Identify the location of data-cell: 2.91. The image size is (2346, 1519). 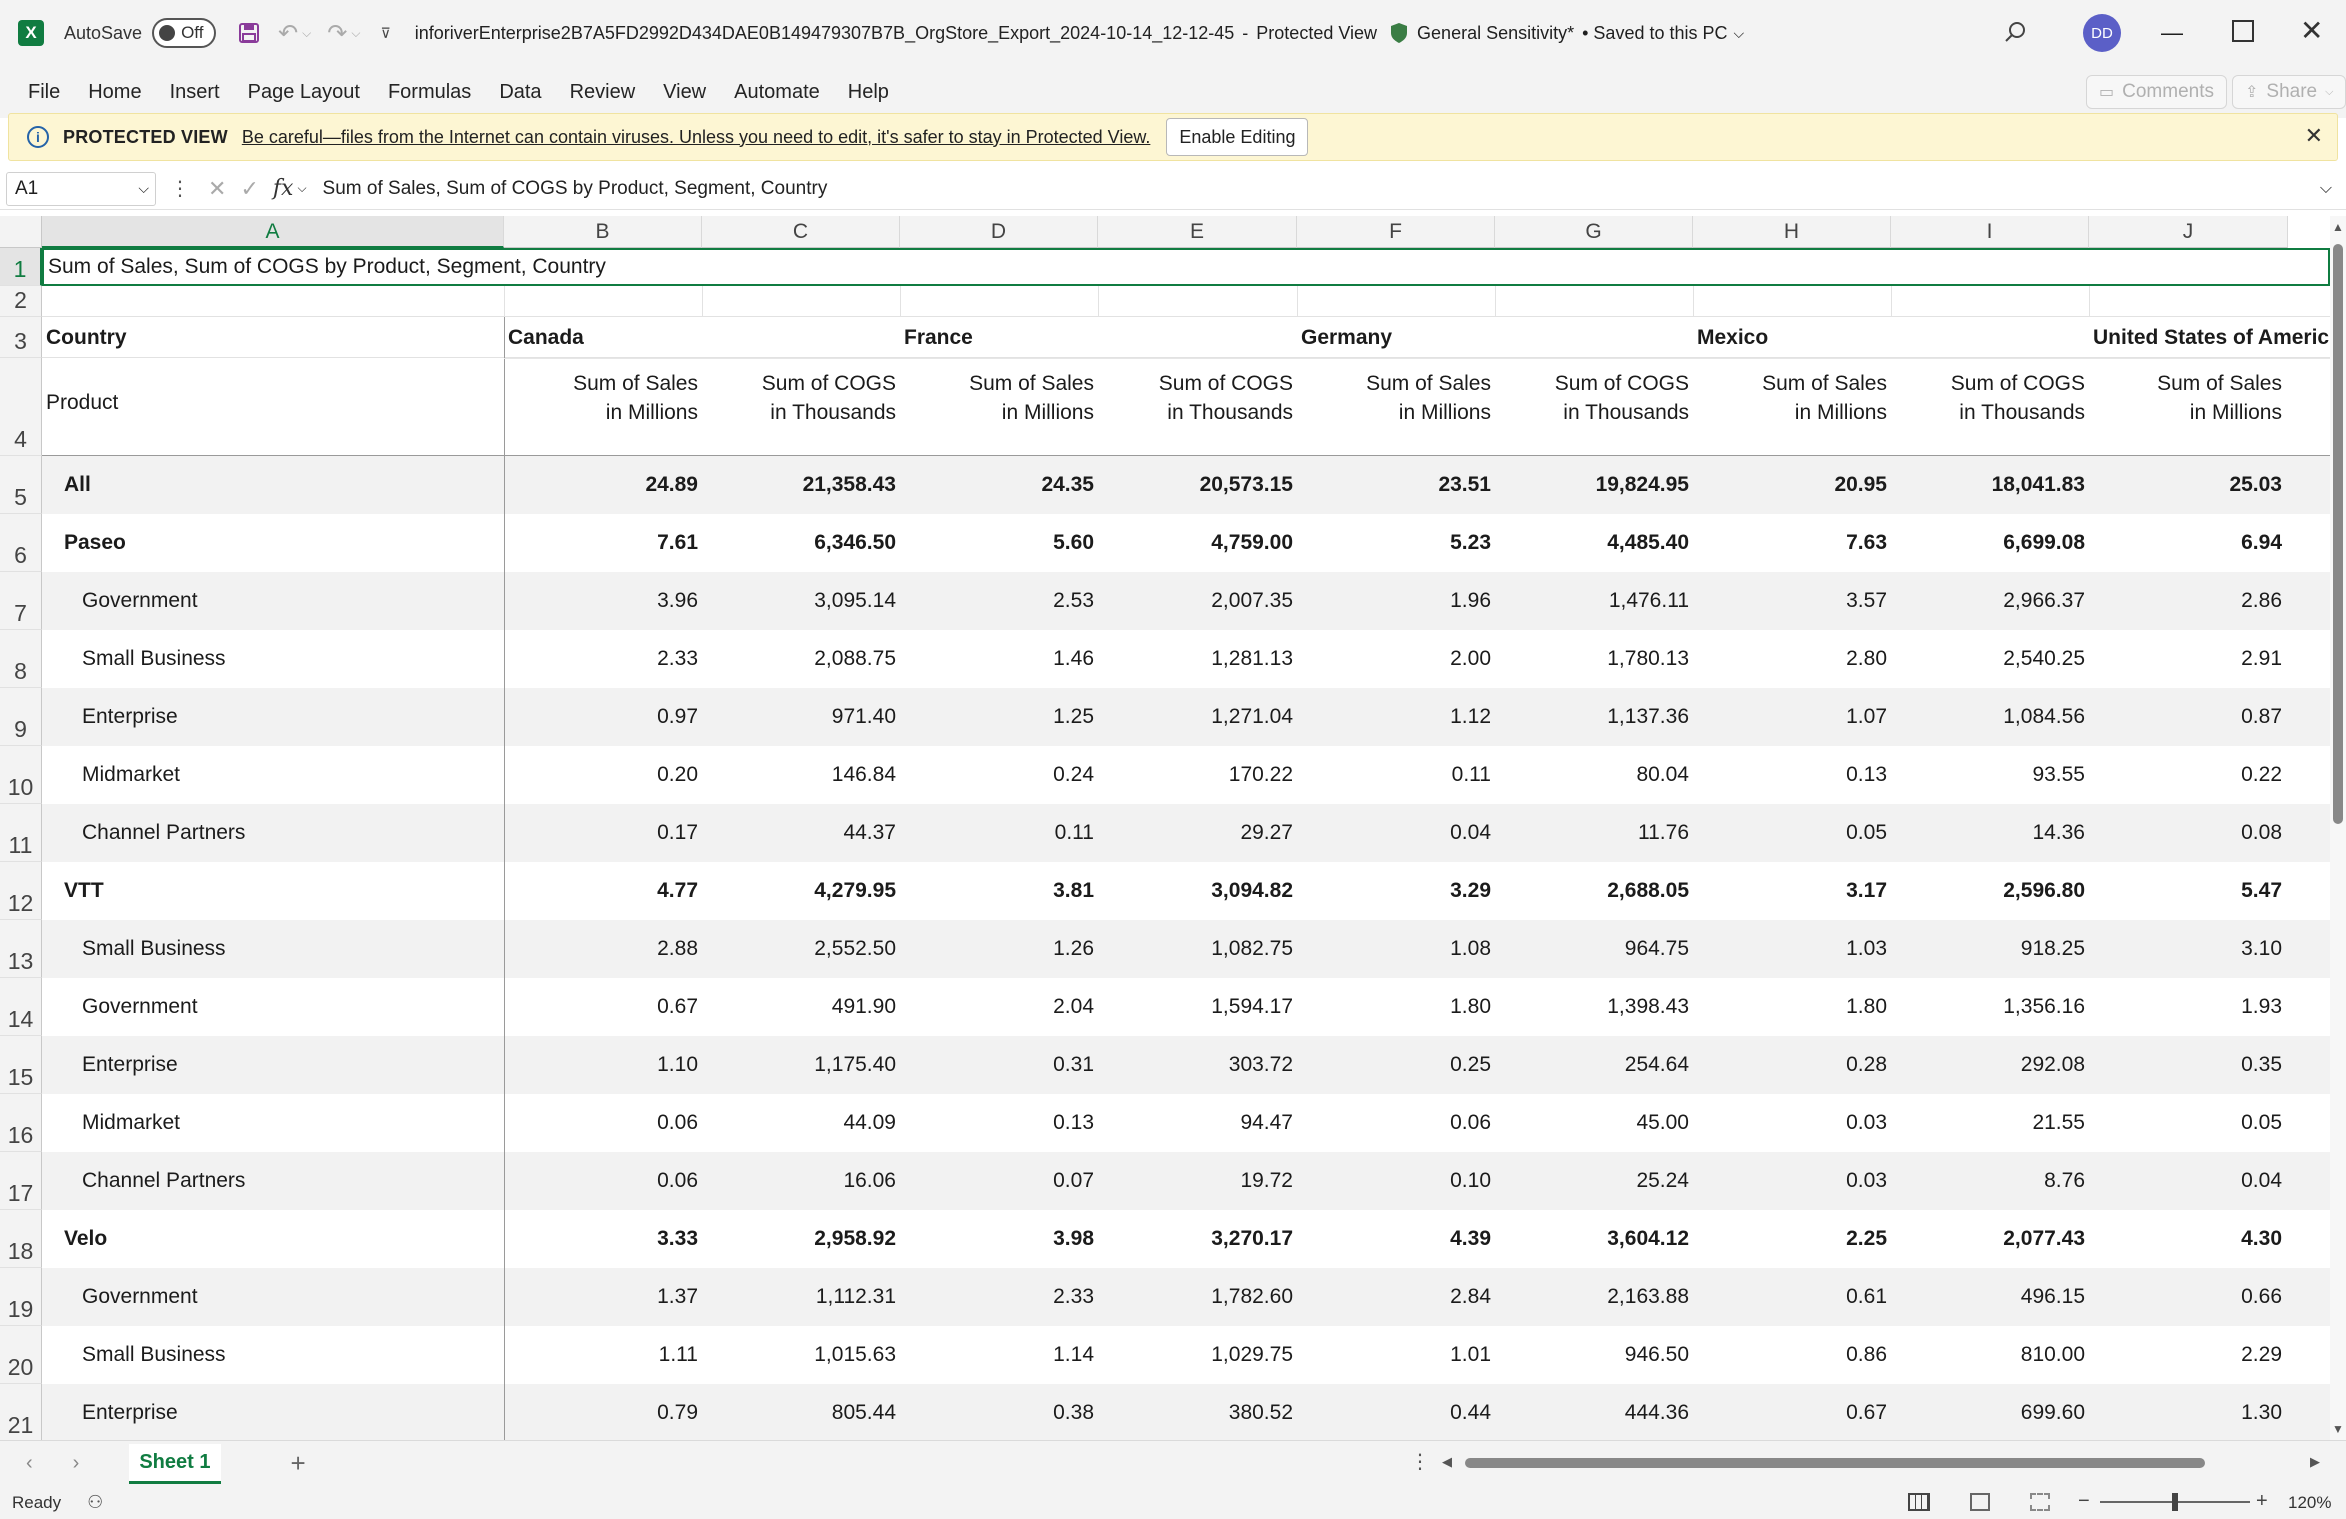
(2187, 659).